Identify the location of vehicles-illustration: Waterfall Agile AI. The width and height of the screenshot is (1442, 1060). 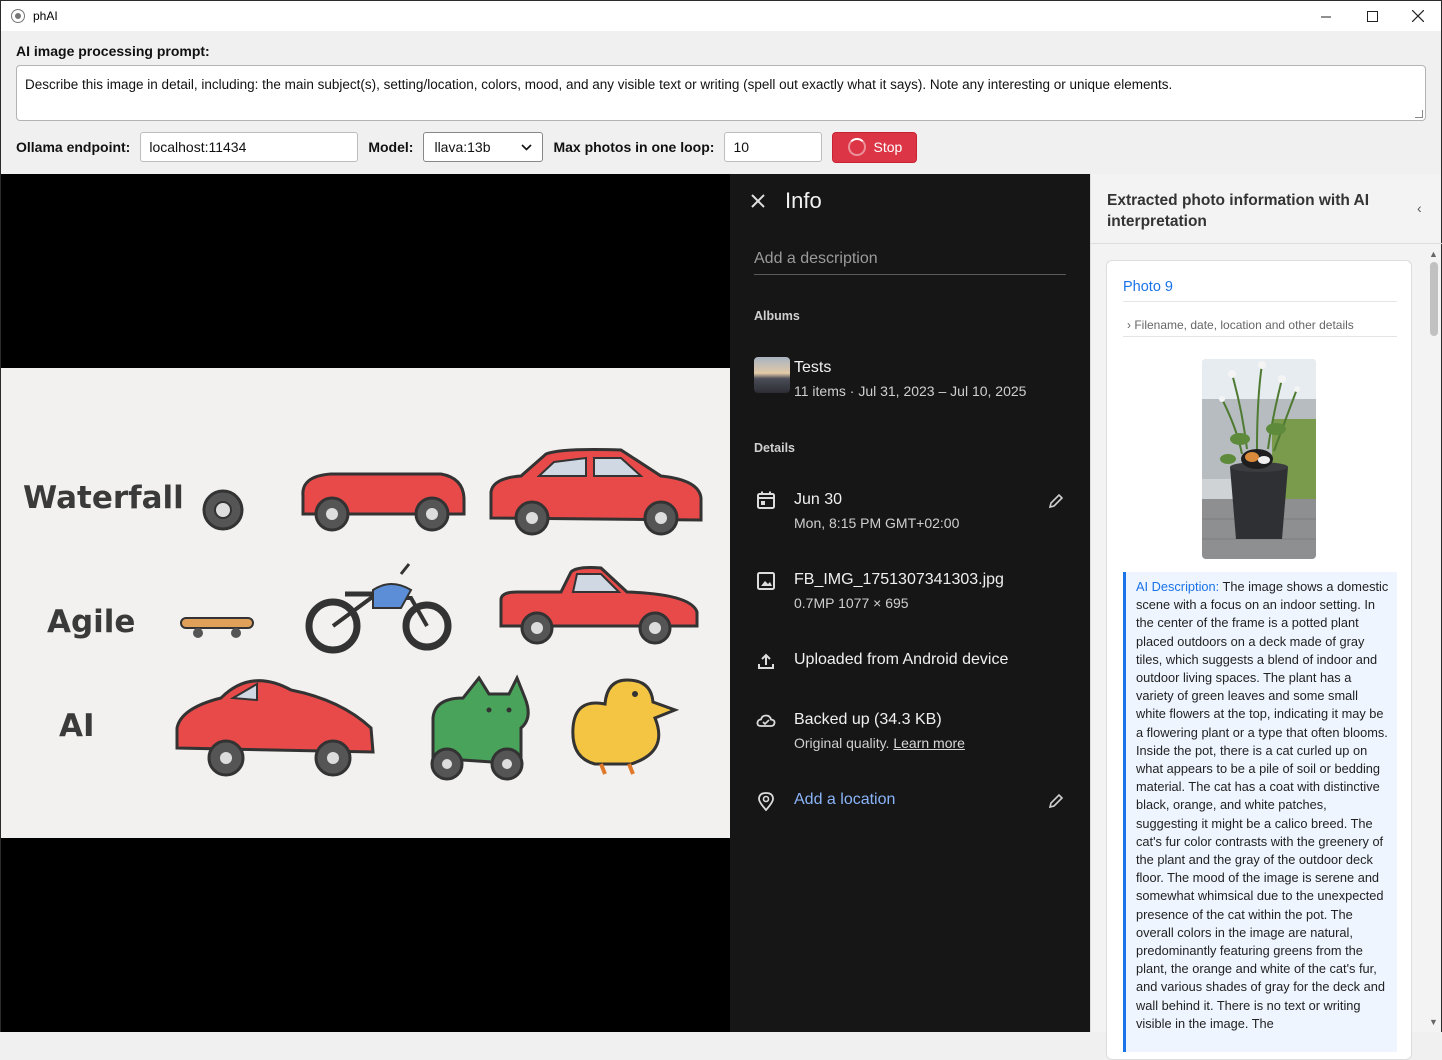
(363, 614).